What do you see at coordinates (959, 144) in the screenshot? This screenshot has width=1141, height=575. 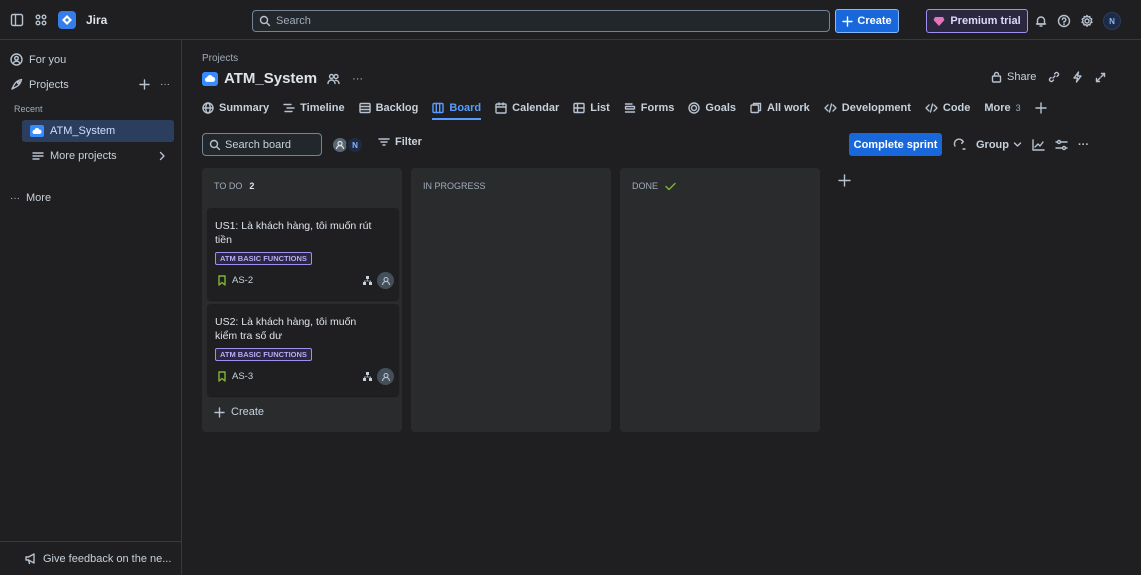 I see `sprint-loop-icon` at bounding box center [959, 144].